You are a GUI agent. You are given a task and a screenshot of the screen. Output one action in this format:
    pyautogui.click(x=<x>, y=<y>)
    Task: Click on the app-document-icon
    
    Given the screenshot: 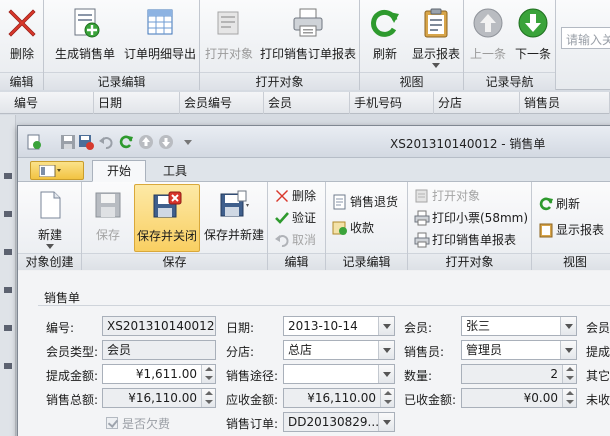 What is the action you would take?
    pyautogui.click(x=34, y=142)
    